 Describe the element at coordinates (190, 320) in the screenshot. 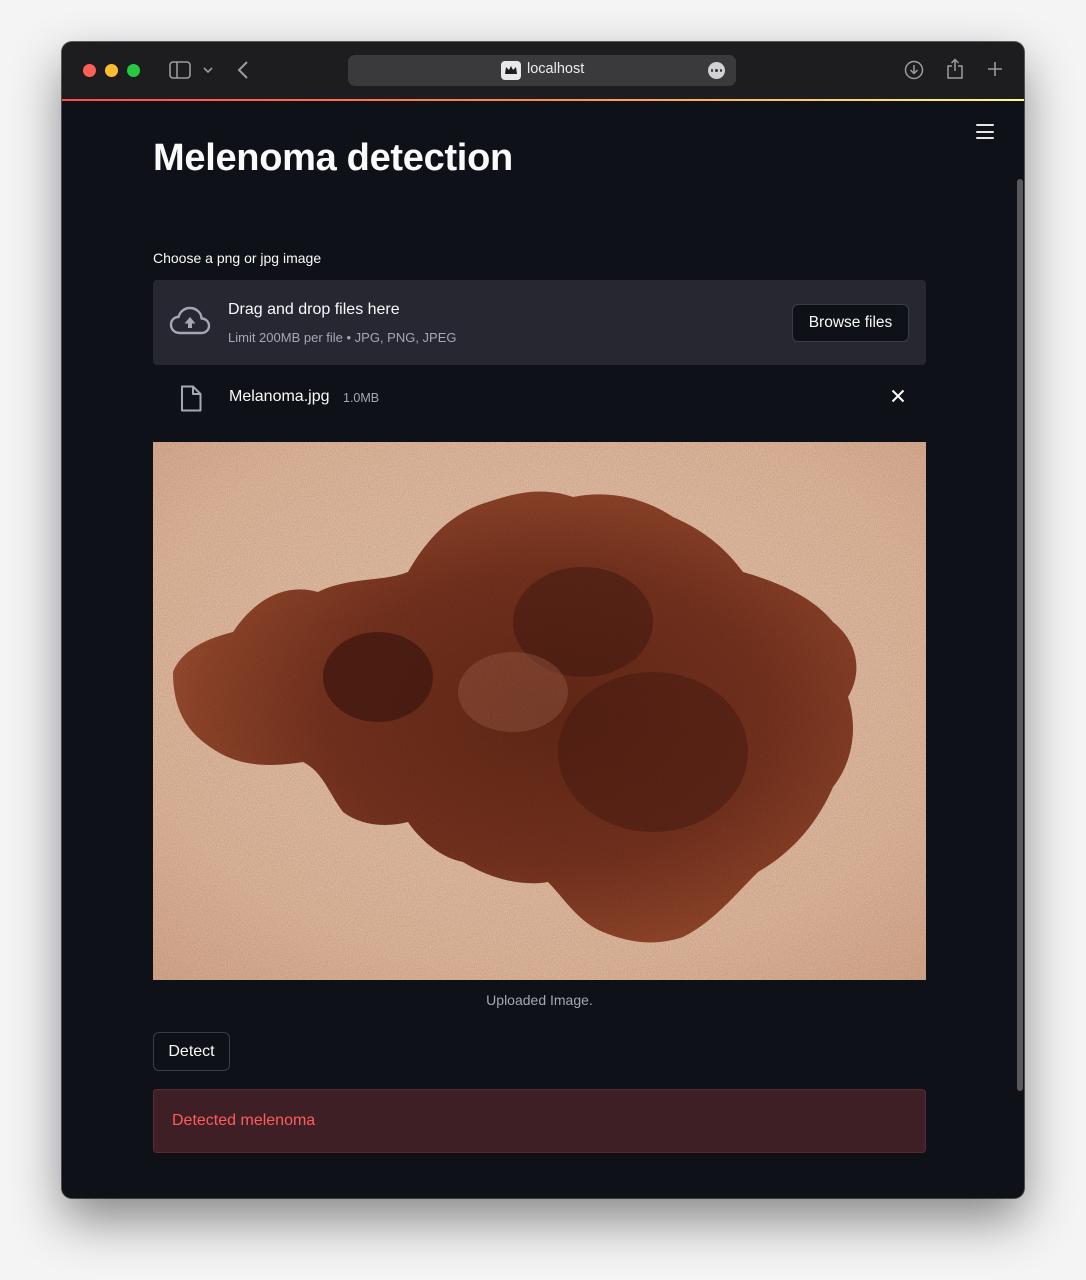

I see `cloud-upload-icon` at that location.